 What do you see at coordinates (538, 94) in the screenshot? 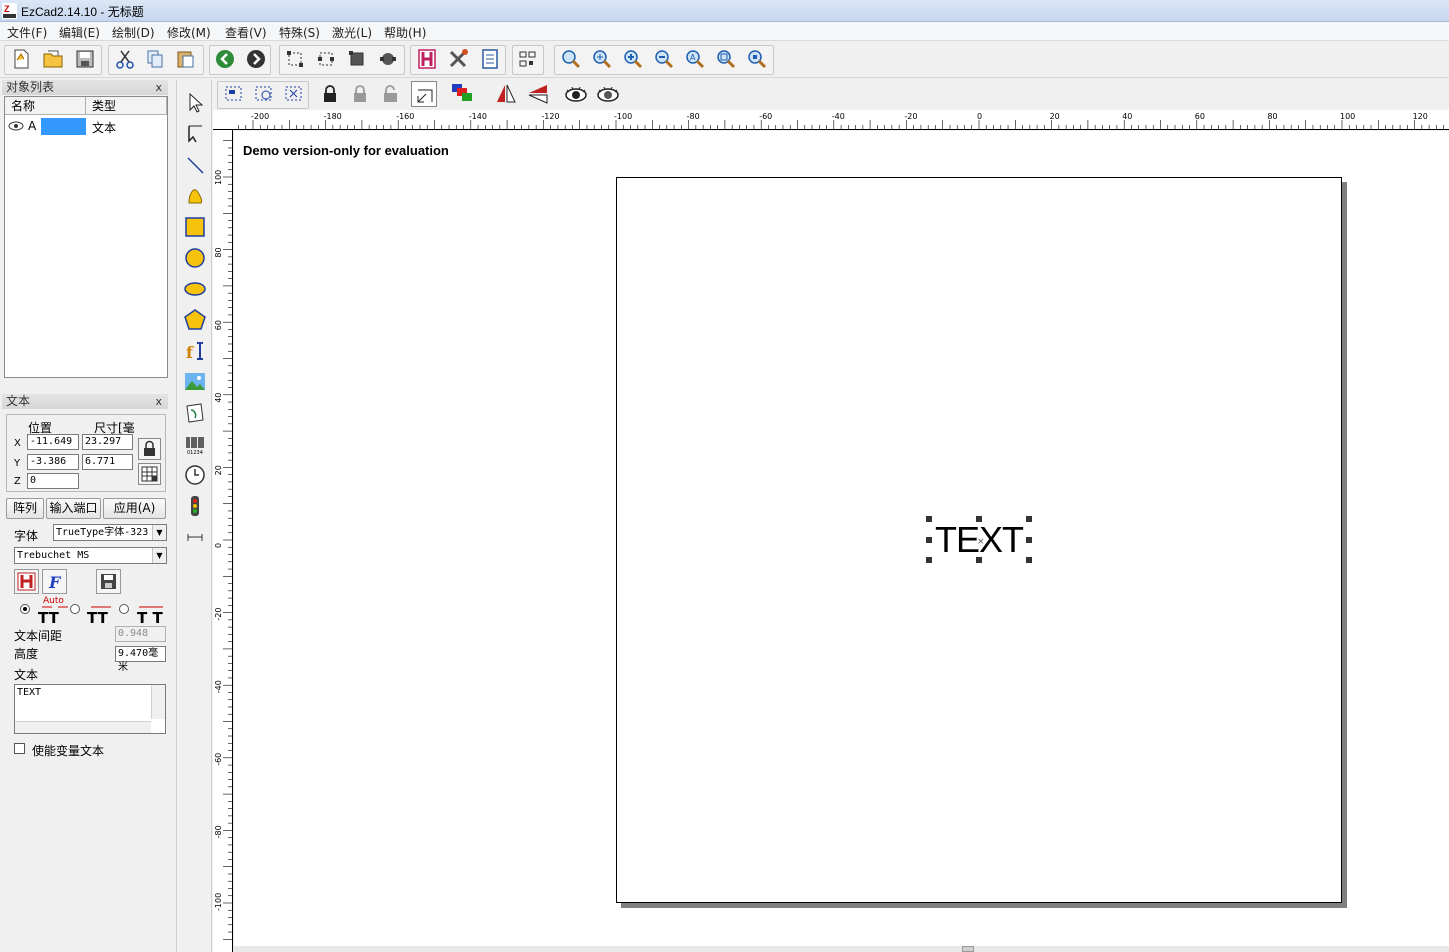
I see `mirror-v-icon` at bounding box center [538, 94].